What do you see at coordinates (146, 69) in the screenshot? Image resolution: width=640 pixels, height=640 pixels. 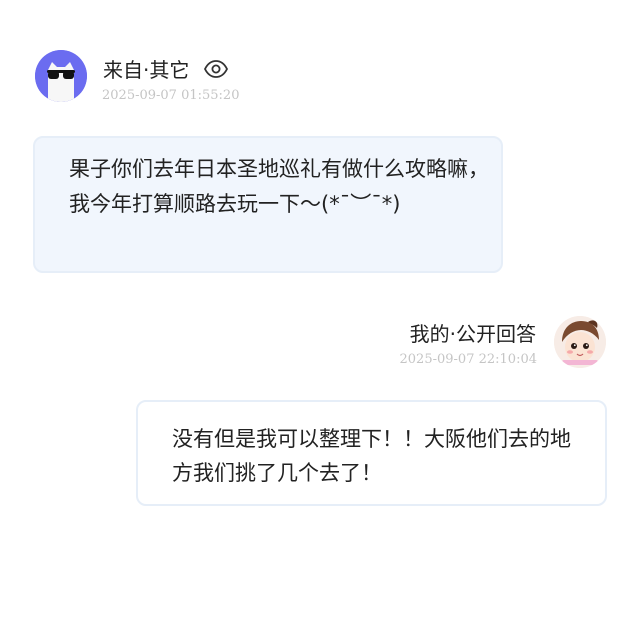 I see `sender-label: 来自·其它` at bounding box center [146, 69].